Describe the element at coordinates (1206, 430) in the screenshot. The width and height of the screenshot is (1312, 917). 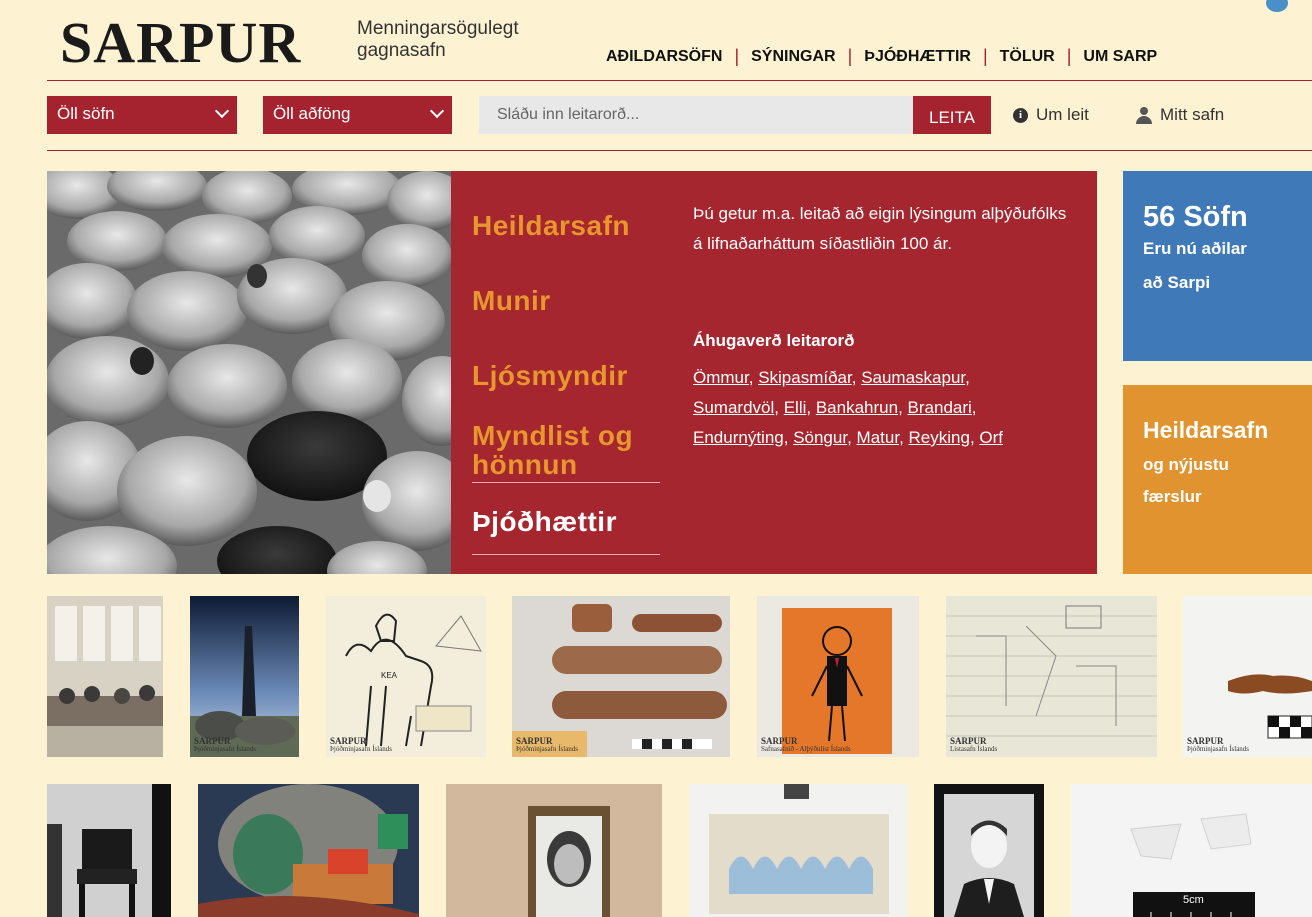
I see `all-collection-title: Heildarsafn` at that location.